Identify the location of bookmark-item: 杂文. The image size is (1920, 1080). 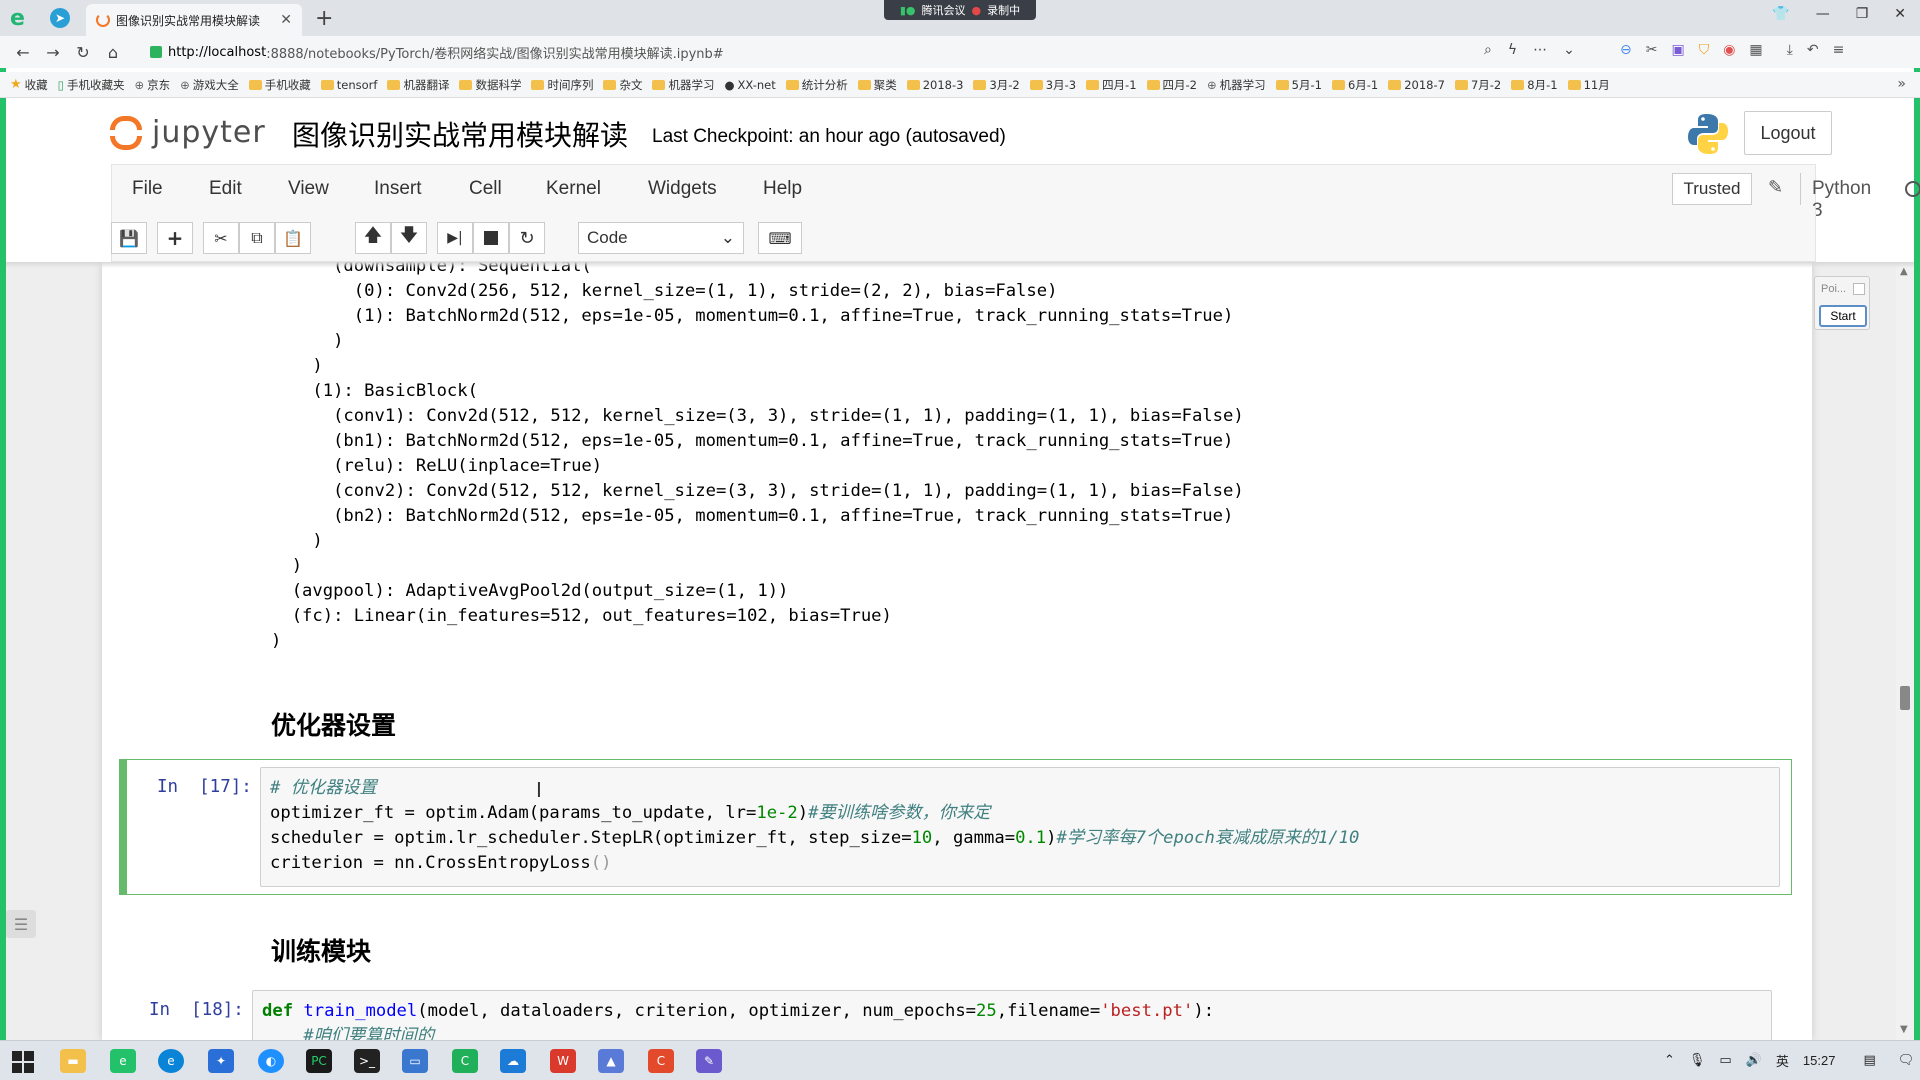
(622, 85).